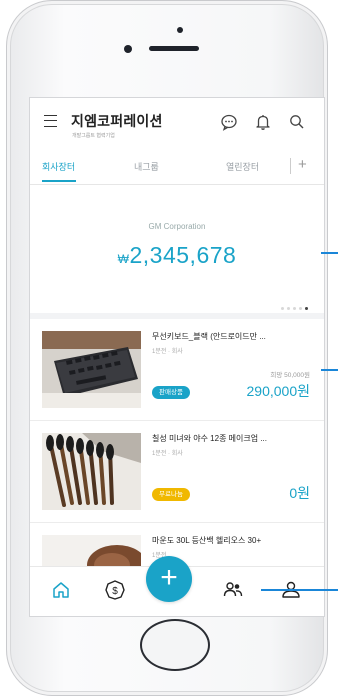  What do you see at coordinates (128, 49) in the screenshot?
I see `phone-camera` at bounding box center [128, 49].